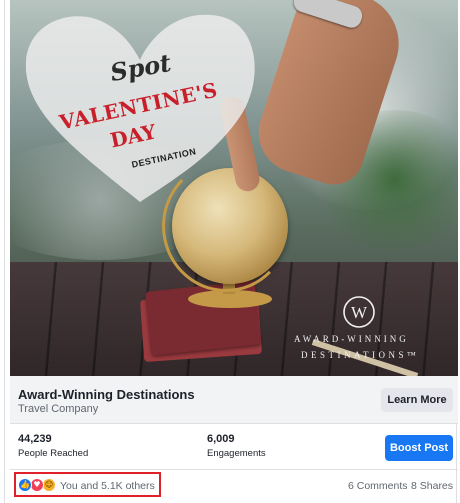  What do you see at coordinates (417, 400) in the screenshot?
I see `learn-more-button: Learn More` at bounding box center [417, 400].